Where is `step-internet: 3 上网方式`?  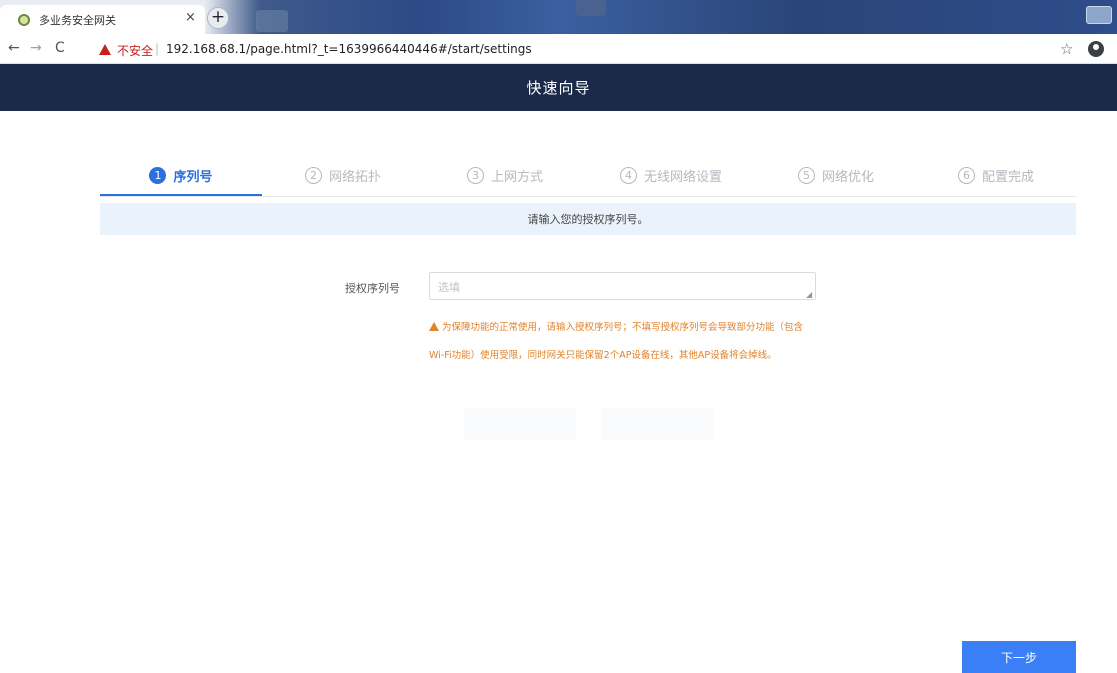 step-internet: 3 上网方式 is located at coordinates (505, 175).